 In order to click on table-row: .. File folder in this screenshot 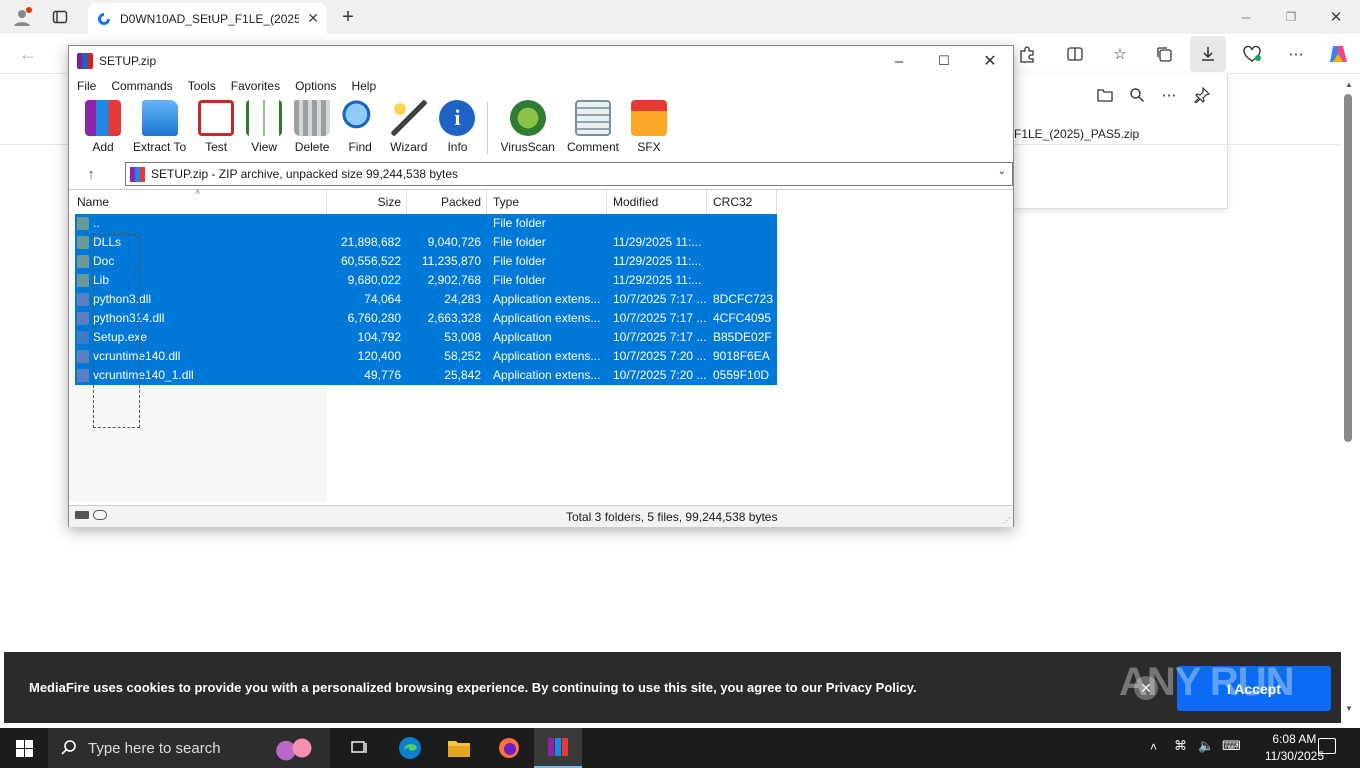, I will do `click(426, 223)`.